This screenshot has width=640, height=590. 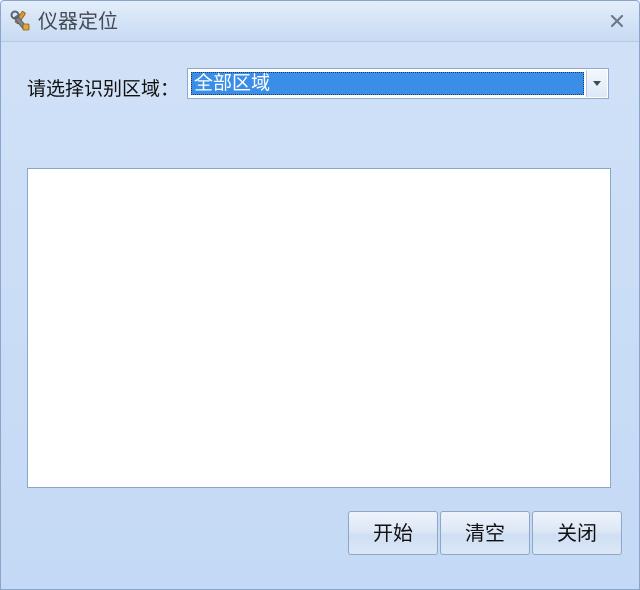 I want to click on close-icon, so click(x=617, y=21).